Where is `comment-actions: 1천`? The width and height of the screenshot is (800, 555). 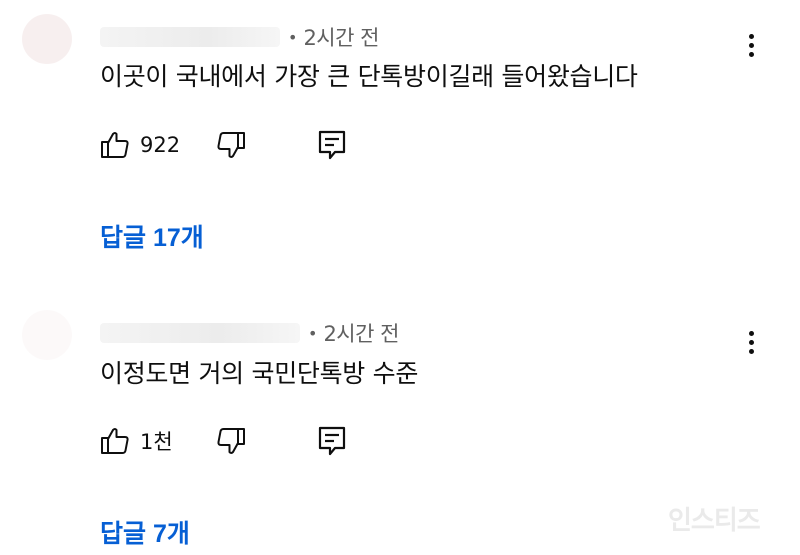
comment-actions: 1천 is located at coordinates (230, 441).